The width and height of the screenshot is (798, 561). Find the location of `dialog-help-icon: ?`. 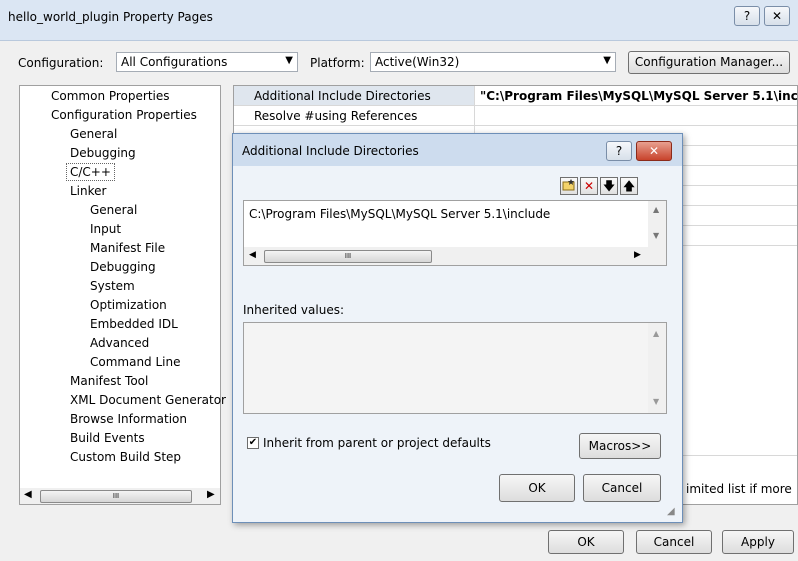

dialog-help-icon: ? is located at coordinates (619, 151).